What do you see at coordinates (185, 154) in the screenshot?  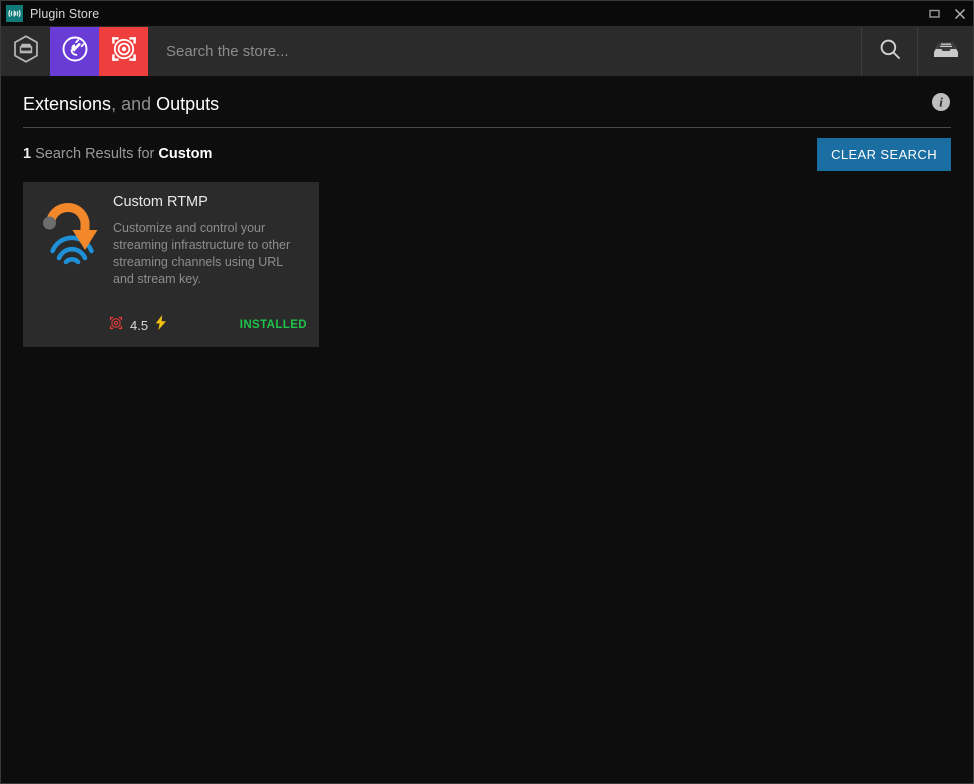 I see `results-term: Custom` at bounding box center [185, 154].